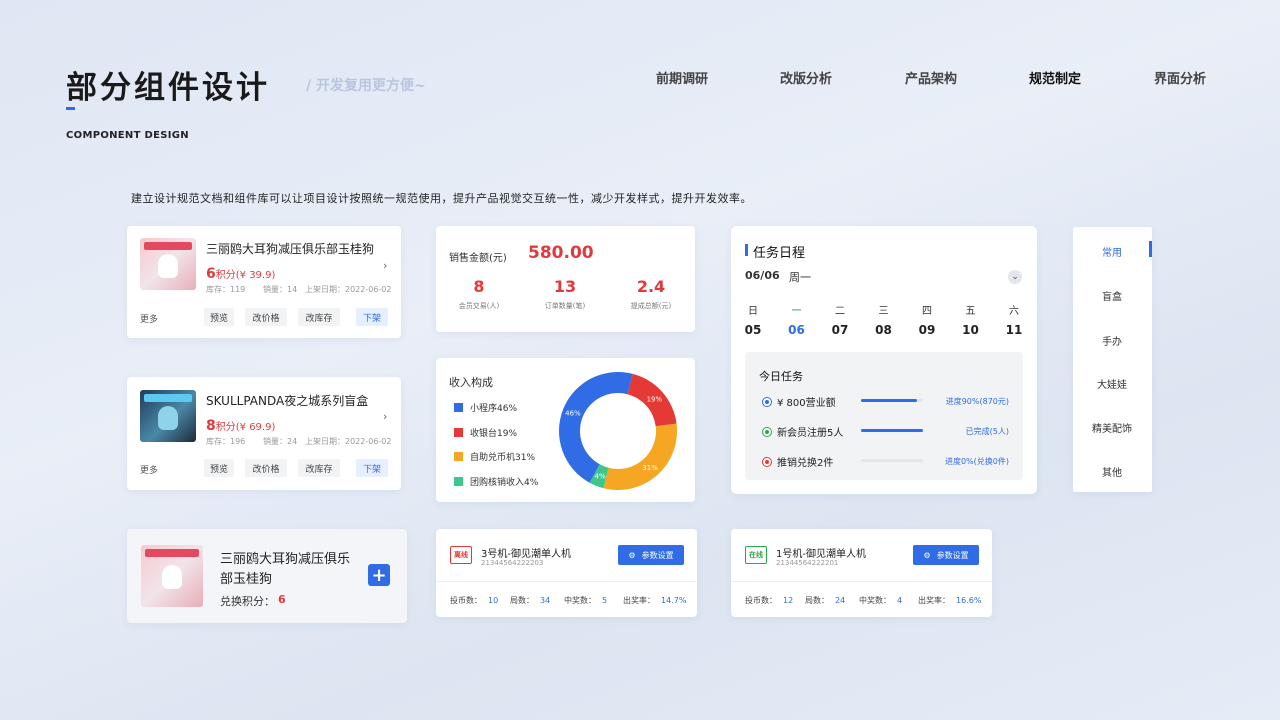  Describe the element at coordinates (1112, 359) in the screenshot. I see `category-side-menu: 常用 盲盒 手办 大娃娃 精美配饰 其他` at that location.